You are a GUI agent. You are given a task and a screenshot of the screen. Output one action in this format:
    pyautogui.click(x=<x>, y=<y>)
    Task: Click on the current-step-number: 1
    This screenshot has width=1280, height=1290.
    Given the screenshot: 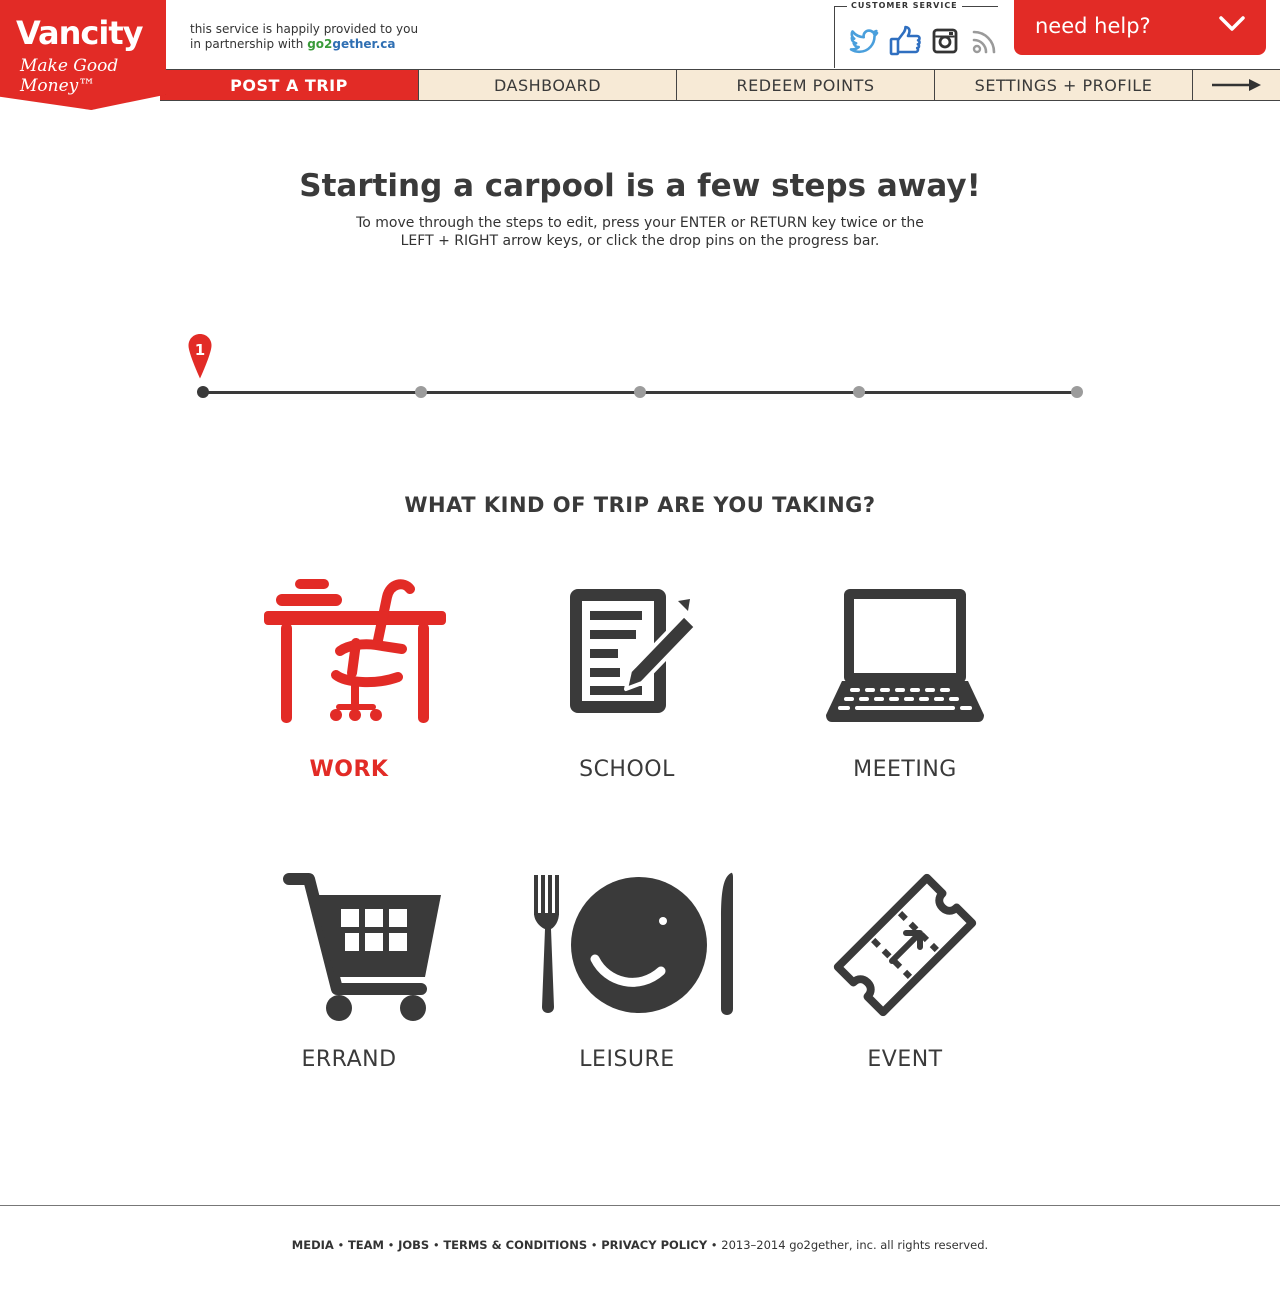 What is the action you would take?
    pyautogui.click(x=200, y=350)
    